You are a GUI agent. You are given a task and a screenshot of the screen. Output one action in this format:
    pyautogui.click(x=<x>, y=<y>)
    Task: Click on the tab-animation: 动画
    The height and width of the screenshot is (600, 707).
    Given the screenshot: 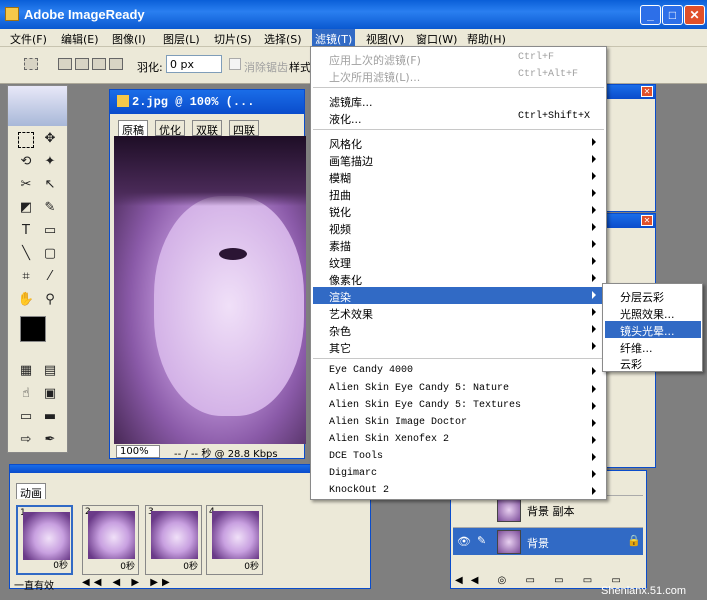 What is the action you would take?
    pyautogui.click(x=31, y=491)
    